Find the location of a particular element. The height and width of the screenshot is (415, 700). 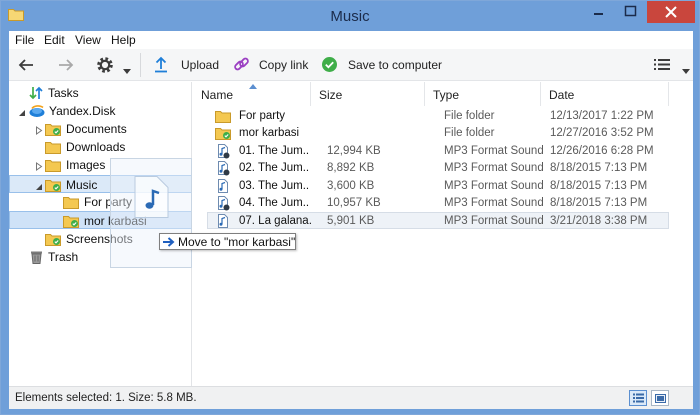

tree-item-downloads: Downloads is located at coordinates (100, 147).